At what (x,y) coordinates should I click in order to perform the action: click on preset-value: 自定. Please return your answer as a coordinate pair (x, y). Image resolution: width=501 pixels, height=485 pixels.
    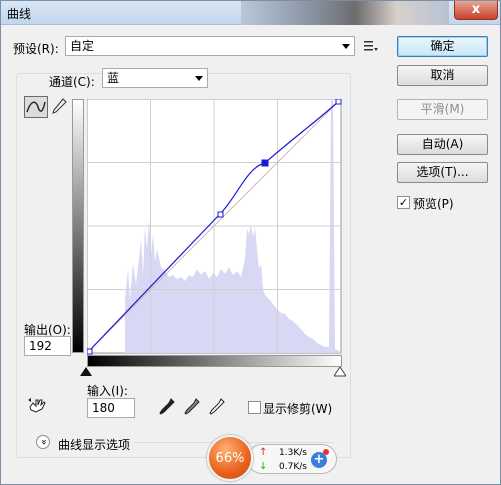
    Looking at the image, I should click on (82, 46).